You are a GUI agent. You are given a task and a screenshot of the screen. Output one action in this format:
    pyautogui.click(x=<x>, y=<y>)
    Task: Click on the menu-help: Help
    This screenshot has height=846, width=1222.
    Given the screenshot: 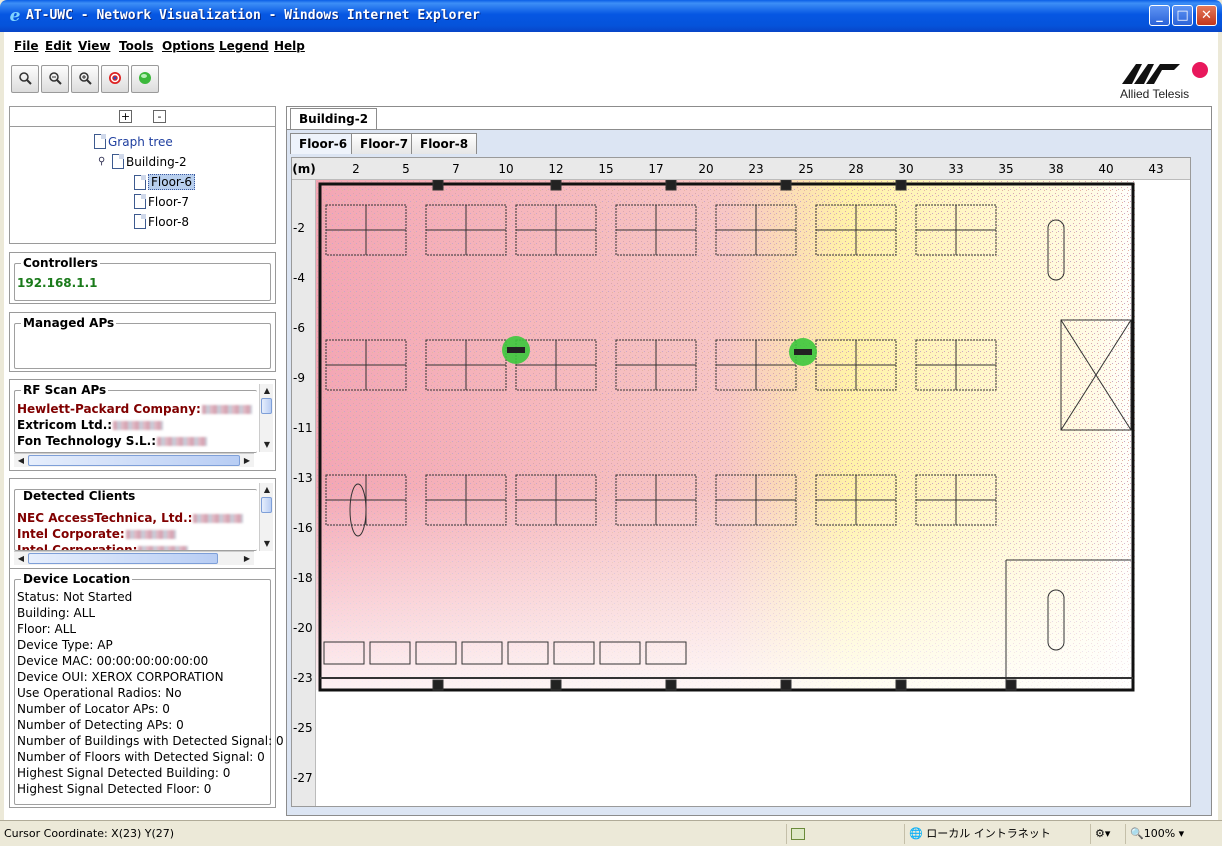 What is the action you would take?
    pyautogui.click(x=289, y=46)
    